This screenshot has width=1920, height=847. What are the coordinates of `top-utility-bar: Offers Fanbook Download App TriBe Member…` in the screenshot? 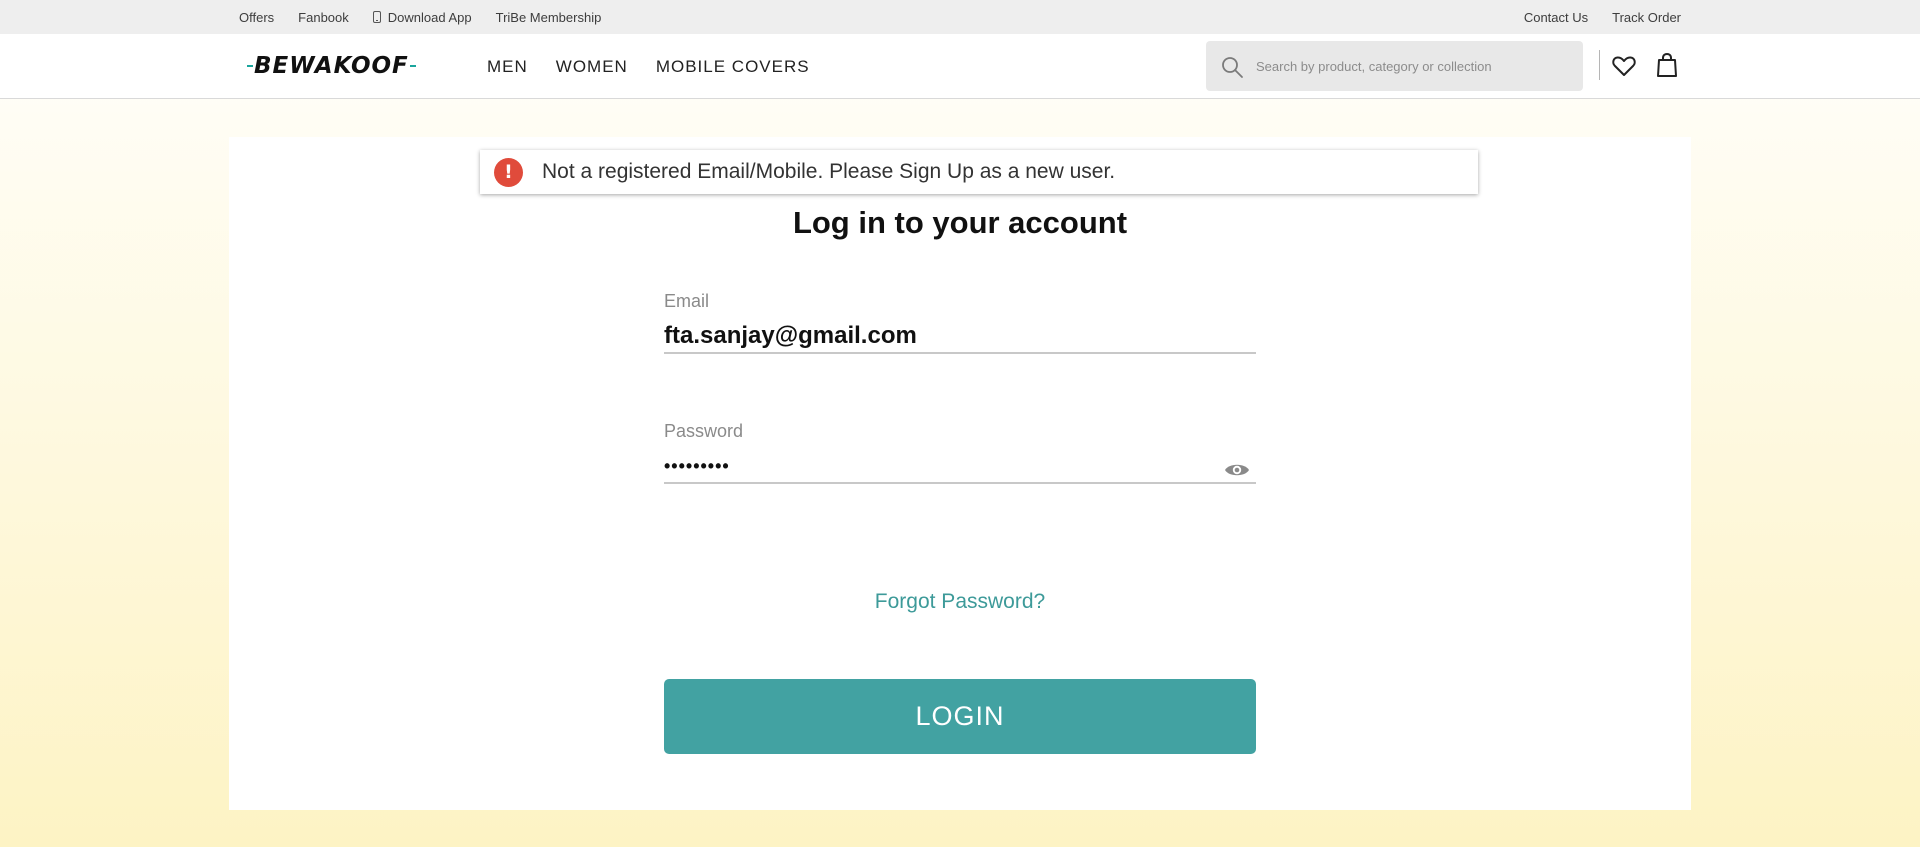 It's located at (960, 17).